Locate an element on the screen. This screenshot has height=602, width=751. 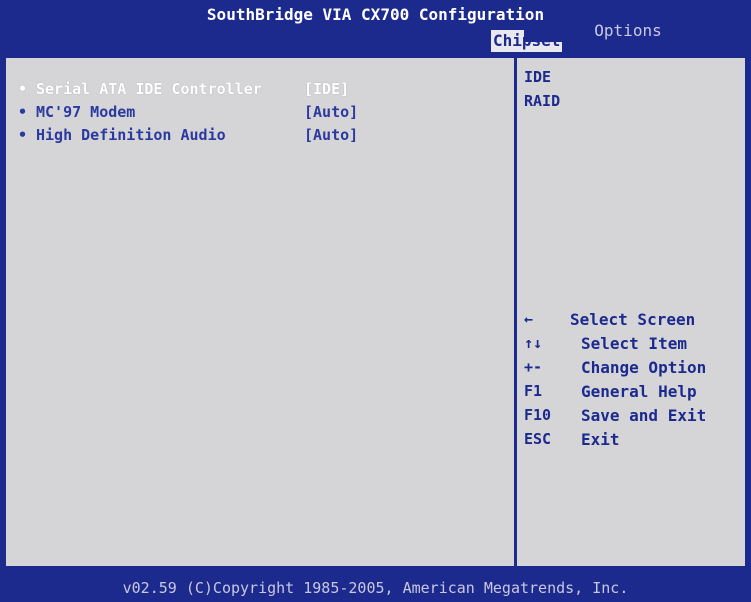
help-row-select-screen: ← Select Screen is located at coordinates (631, 322).